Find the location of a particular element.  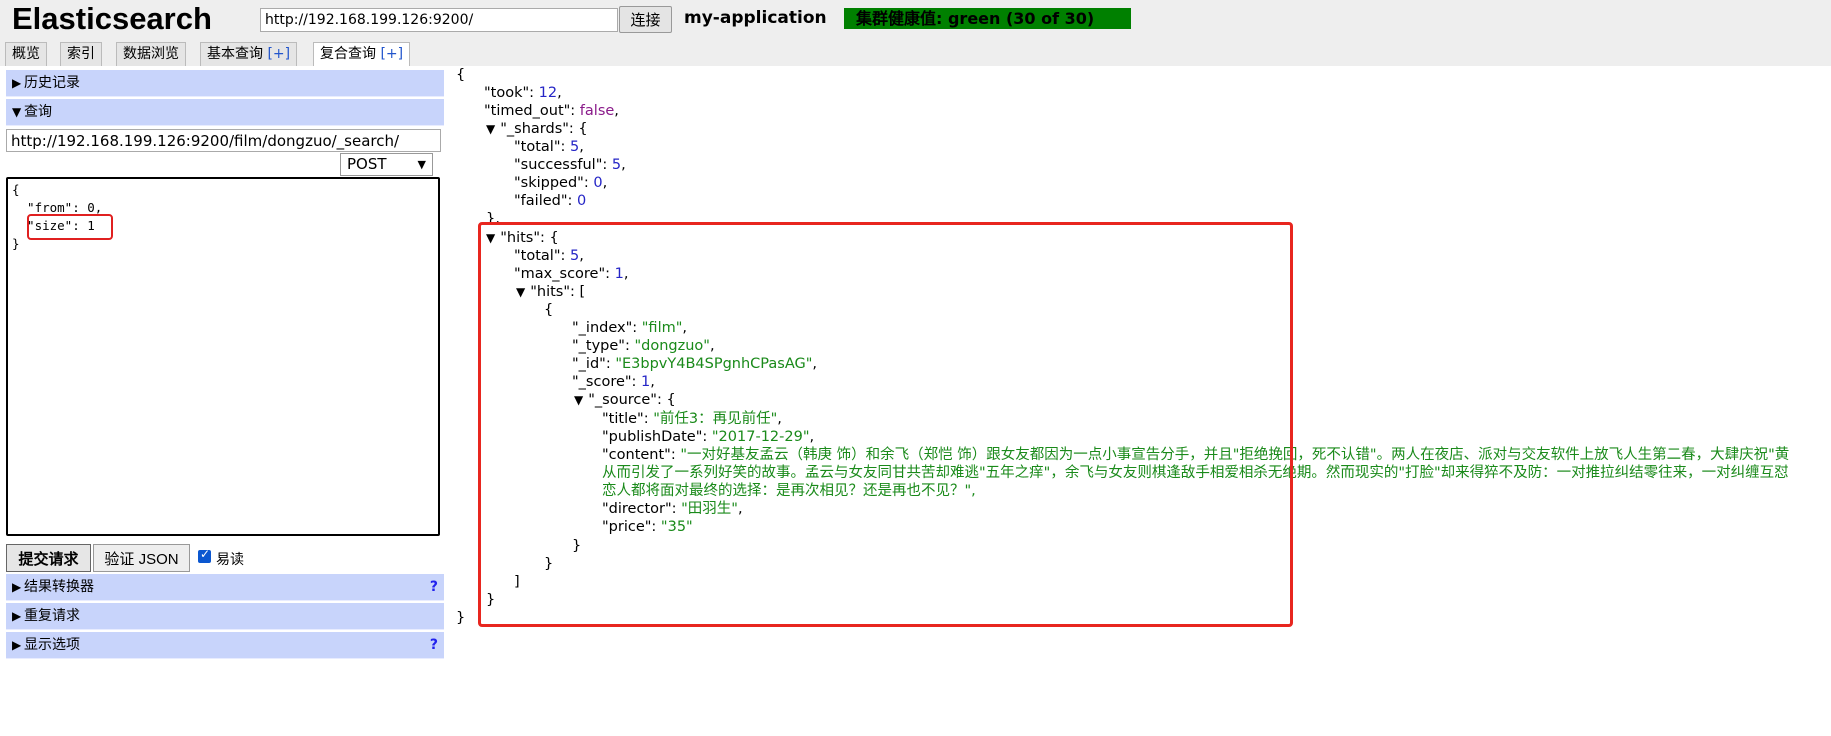

section-label: 查询 is located at coordinates (38, 112).